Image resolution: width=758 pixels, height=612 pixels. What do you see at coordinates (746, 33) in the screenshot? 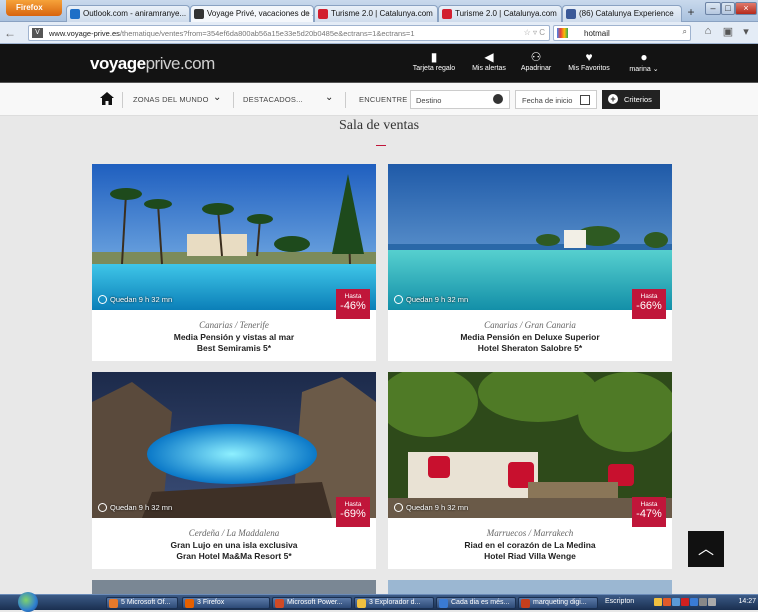
I see `menu-chevron-icon: ▾` at bounding box center [746, 33].